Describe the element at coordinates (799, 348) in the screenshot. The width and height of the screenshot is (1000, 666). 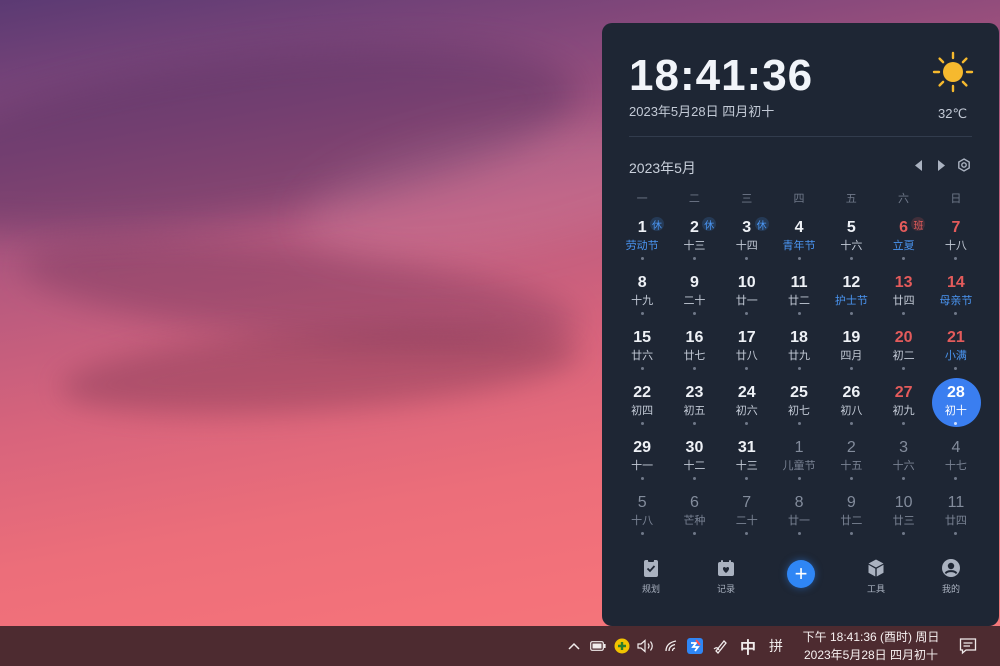
I see `day-cell: 18 廿九` at that location.